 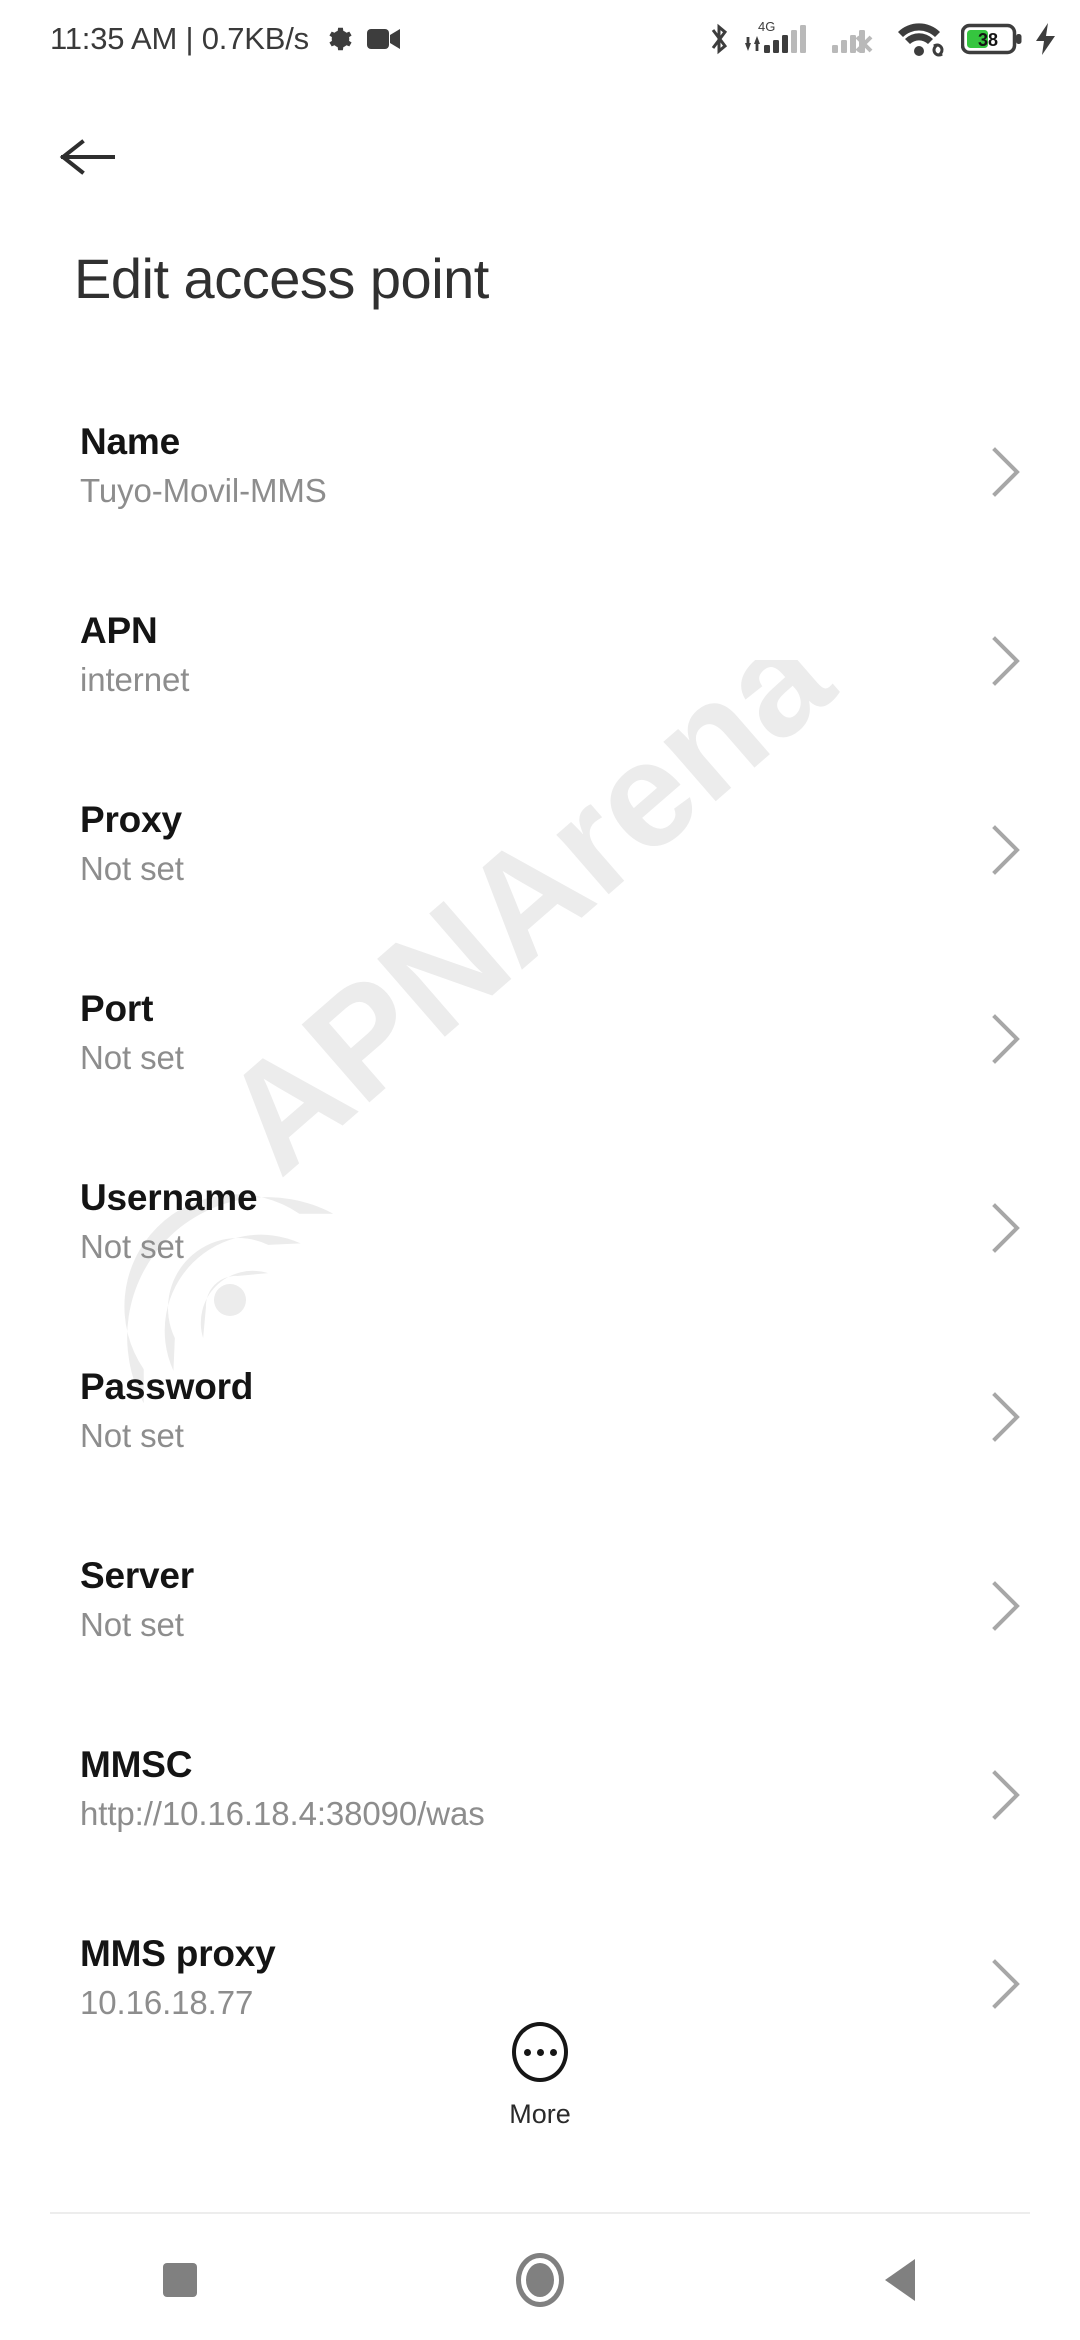 I want to click on battery-icon: 38, so click(x=991, y=39).